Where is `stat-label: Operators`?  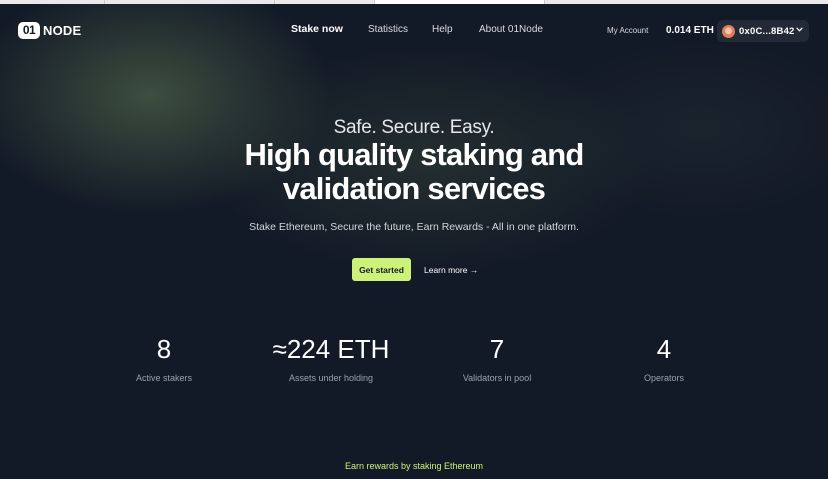 stat-label: Operators is located at coordinates (664, 378).